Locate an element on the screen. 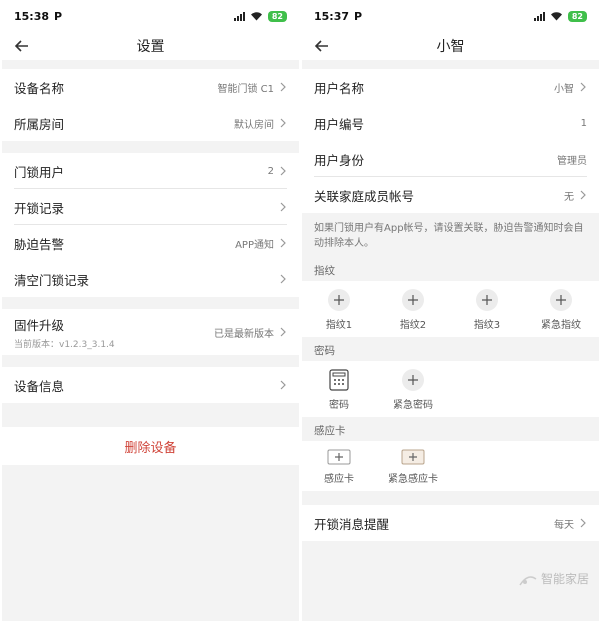  password-list: 密码 紧急密码 is located at coordinates (450, 389).